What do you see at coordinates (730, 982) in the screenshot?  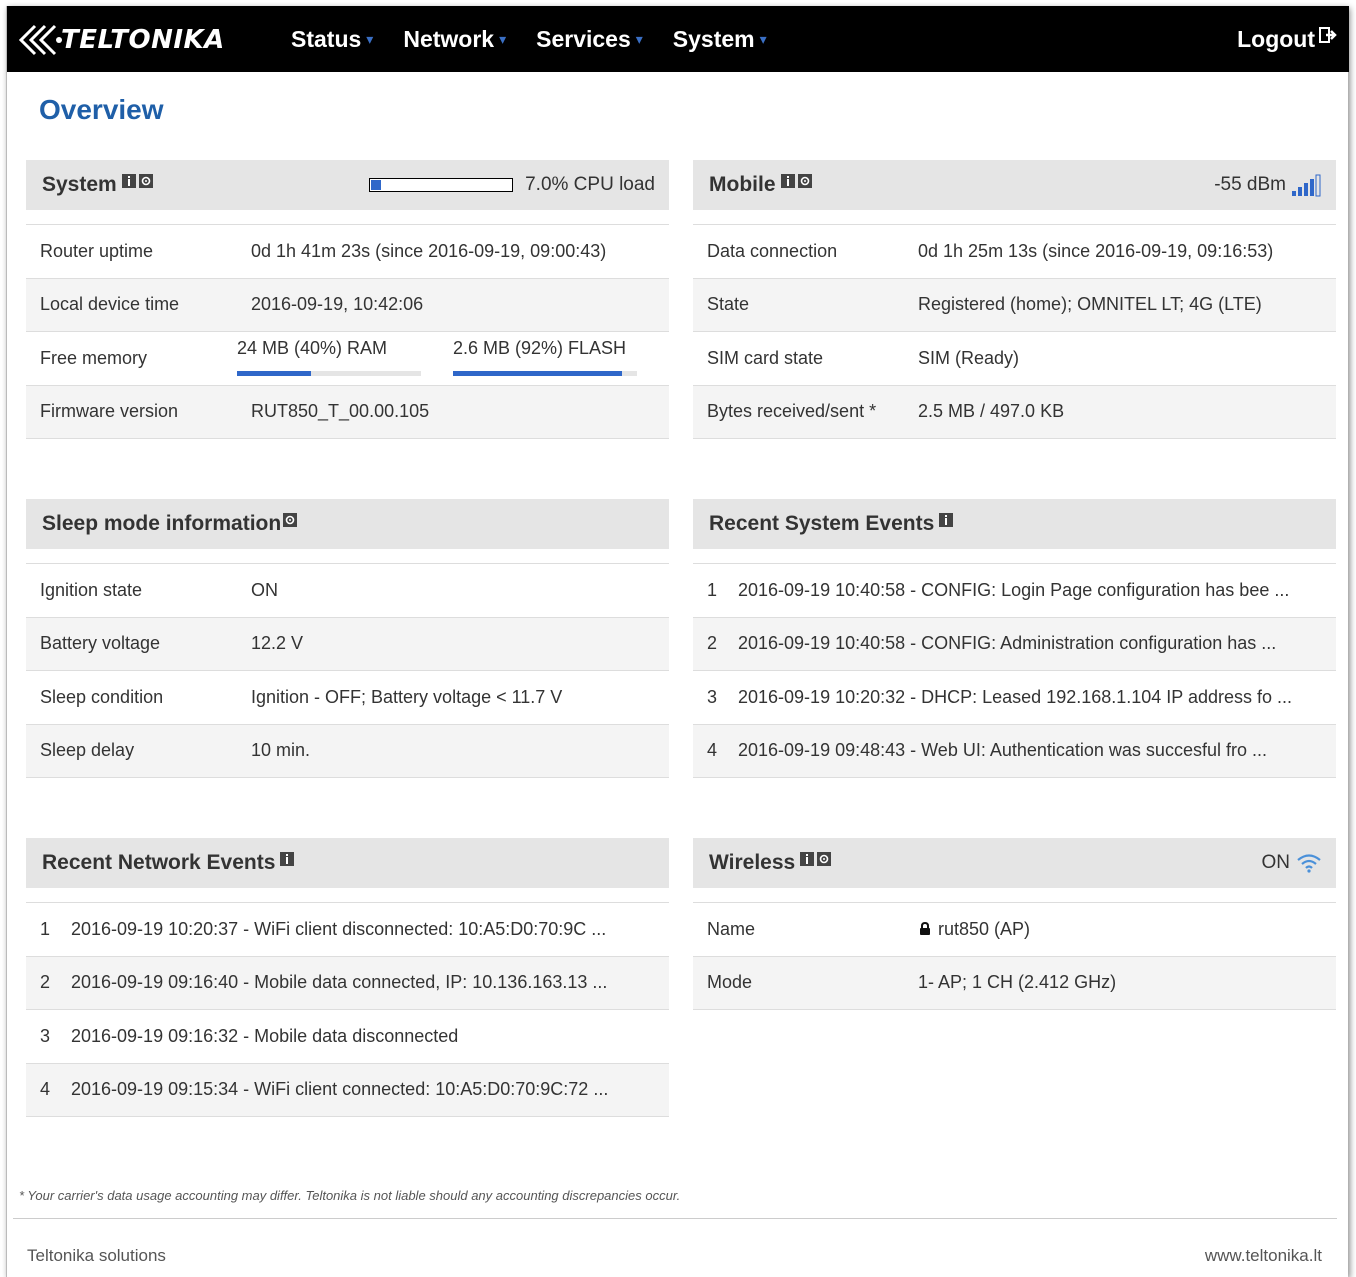 I see `row-label: Mode` at bounding box center [730, 982].